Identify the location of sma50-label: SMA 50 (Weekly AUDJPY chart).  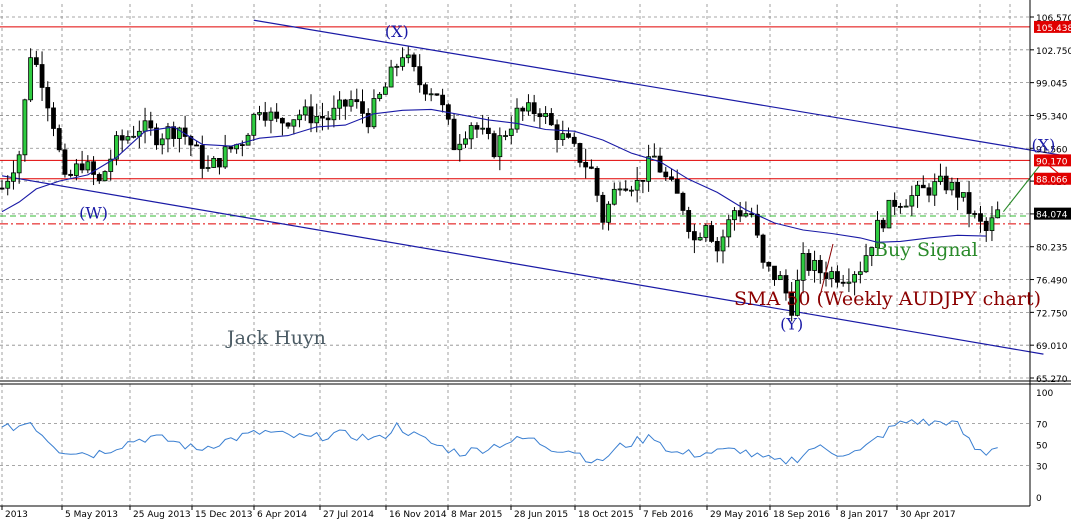
(887, 299).